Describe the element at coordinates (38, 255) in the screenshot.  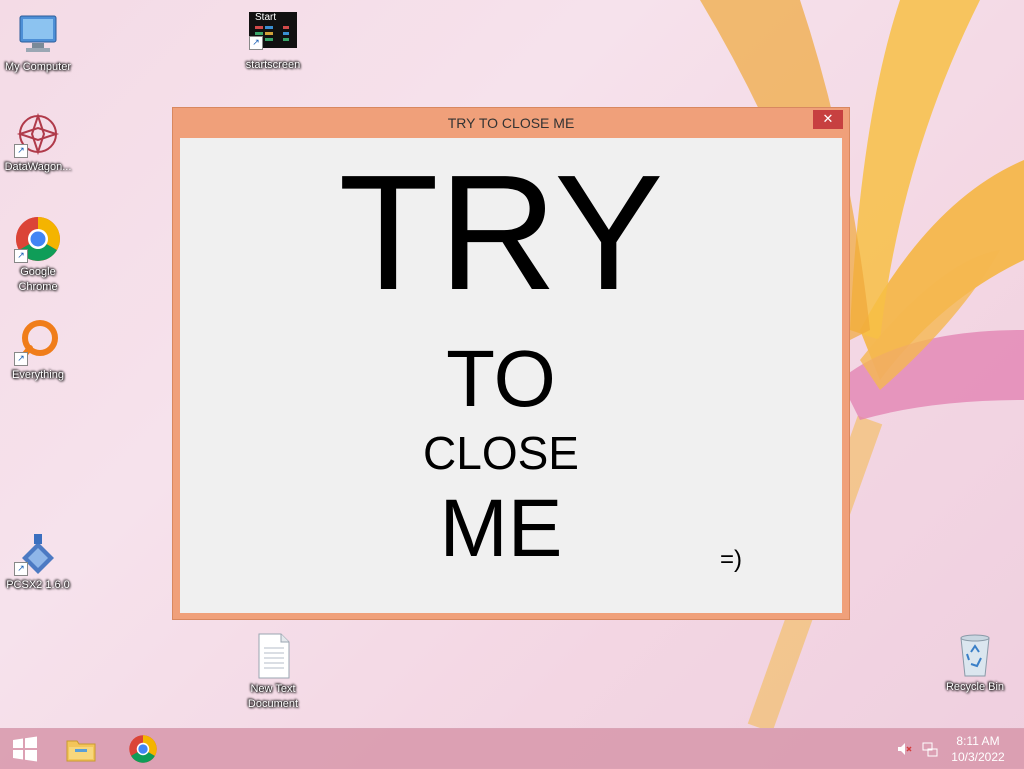
I see `desktop-icon-google-chrome: ↗ Google Chrome` at that location.